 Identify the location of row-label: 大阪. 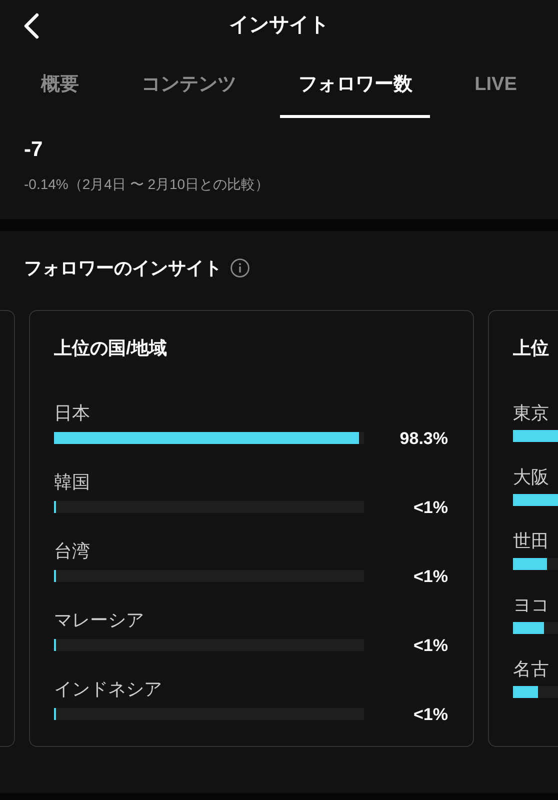
(531, 477).